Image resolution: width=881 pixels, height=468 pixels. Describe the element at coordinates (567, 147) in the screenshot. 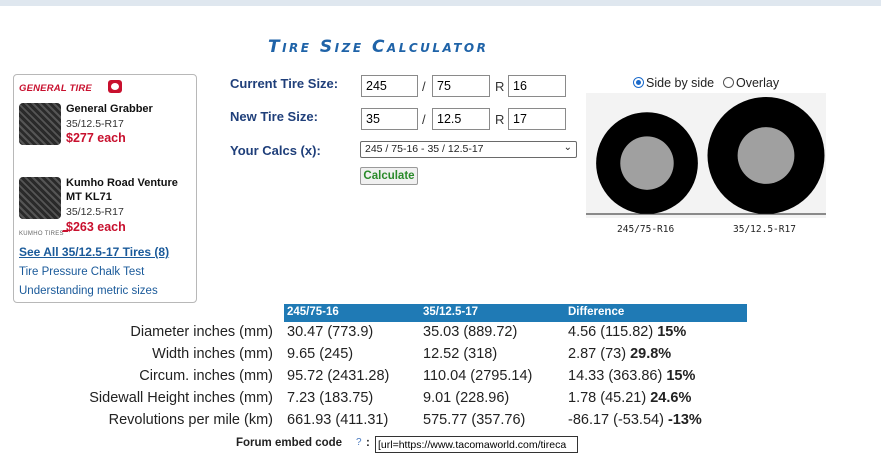

I see `chevron-down-icon: ⌄` at that location.